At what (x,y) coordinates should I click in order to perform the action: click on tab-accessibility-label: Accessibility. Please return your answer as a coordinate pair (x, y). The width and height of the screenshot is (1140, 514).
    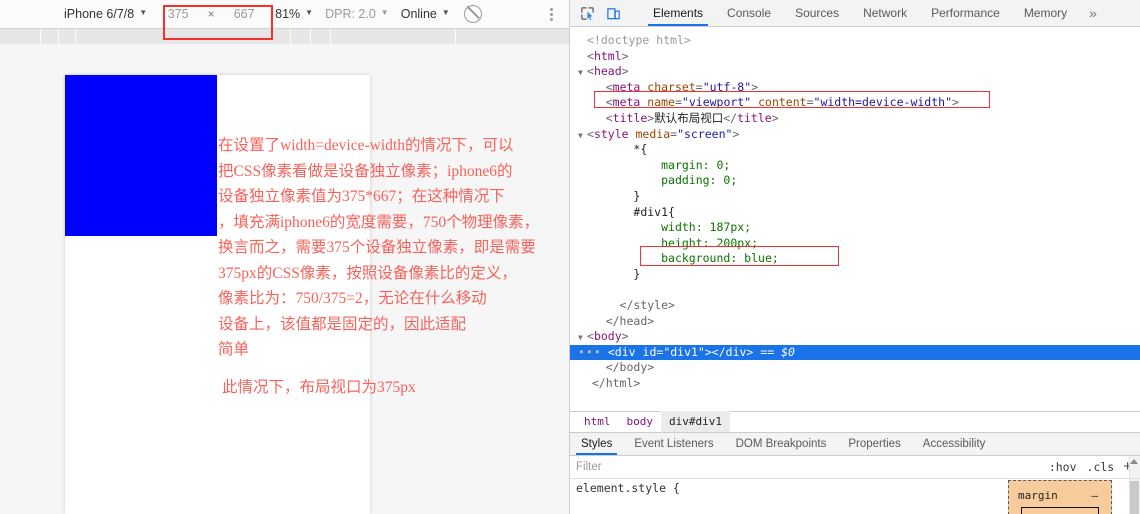
    Looking at the image, I should click on (954, 443).